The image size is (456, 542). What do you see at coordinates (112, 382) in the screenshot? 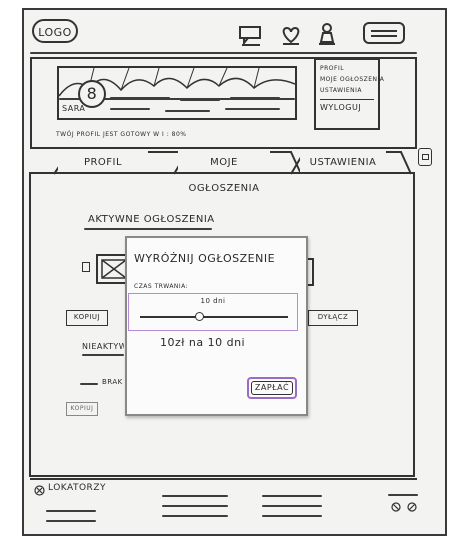
I see `draft-label: BRAK` at bounding box center [112, 382].